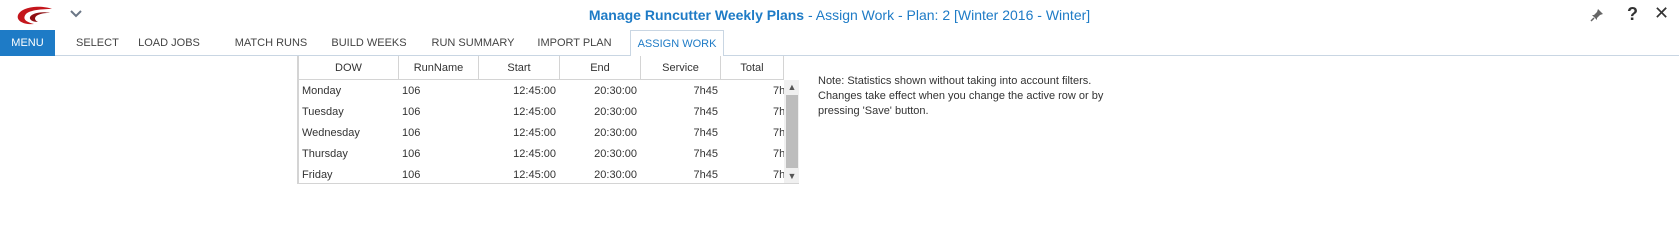  I want to click on table-row: Monday 106 12:45:00 20:30:00 7h45 7h45, so click(541, 91).